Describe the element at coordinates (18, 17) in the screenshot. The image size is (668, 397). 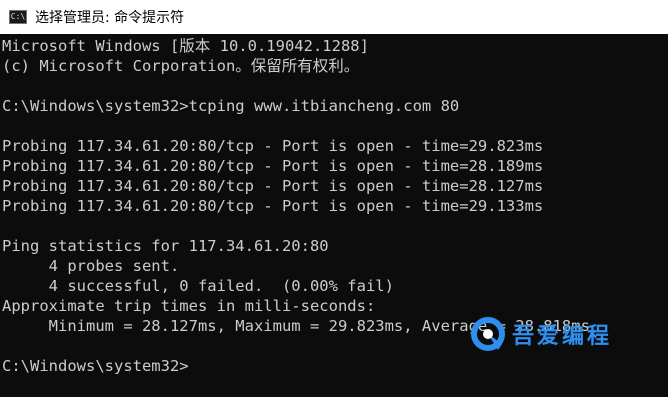
I see `cmd-icon: C:\` at that location.